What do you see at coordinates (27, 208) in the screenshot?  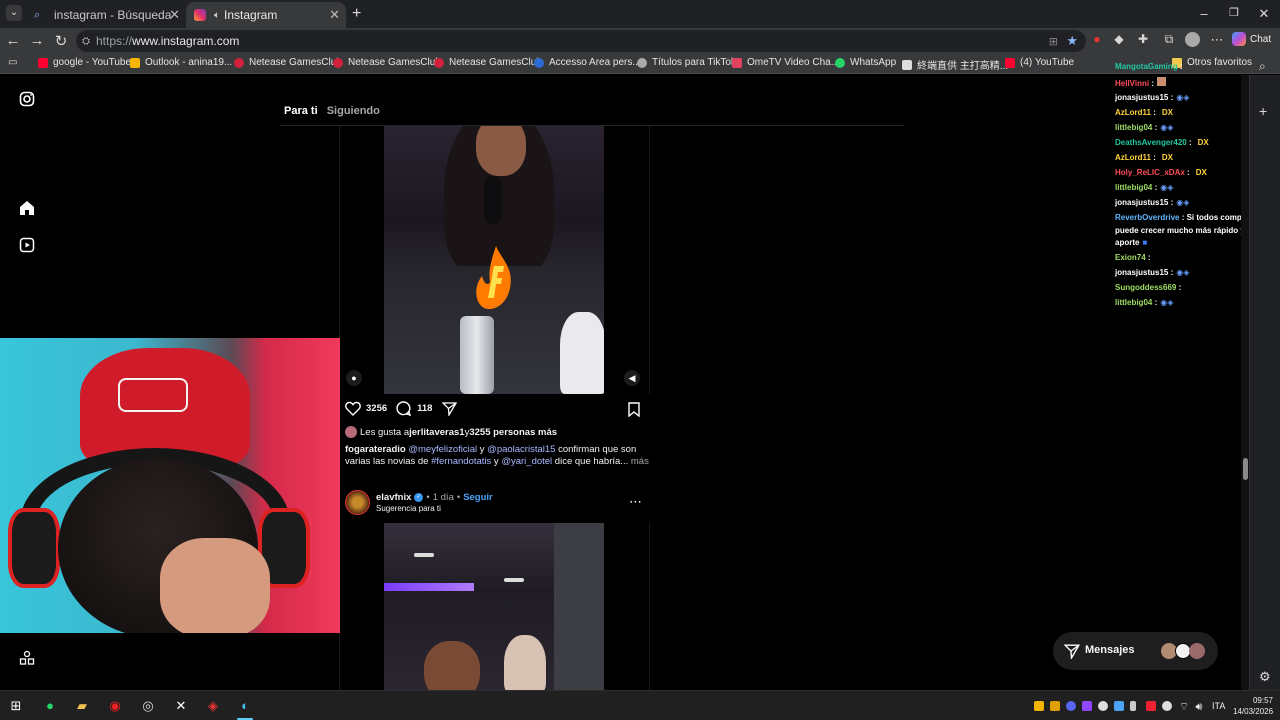 I see `home-icon` at bounding box center [27, 208].